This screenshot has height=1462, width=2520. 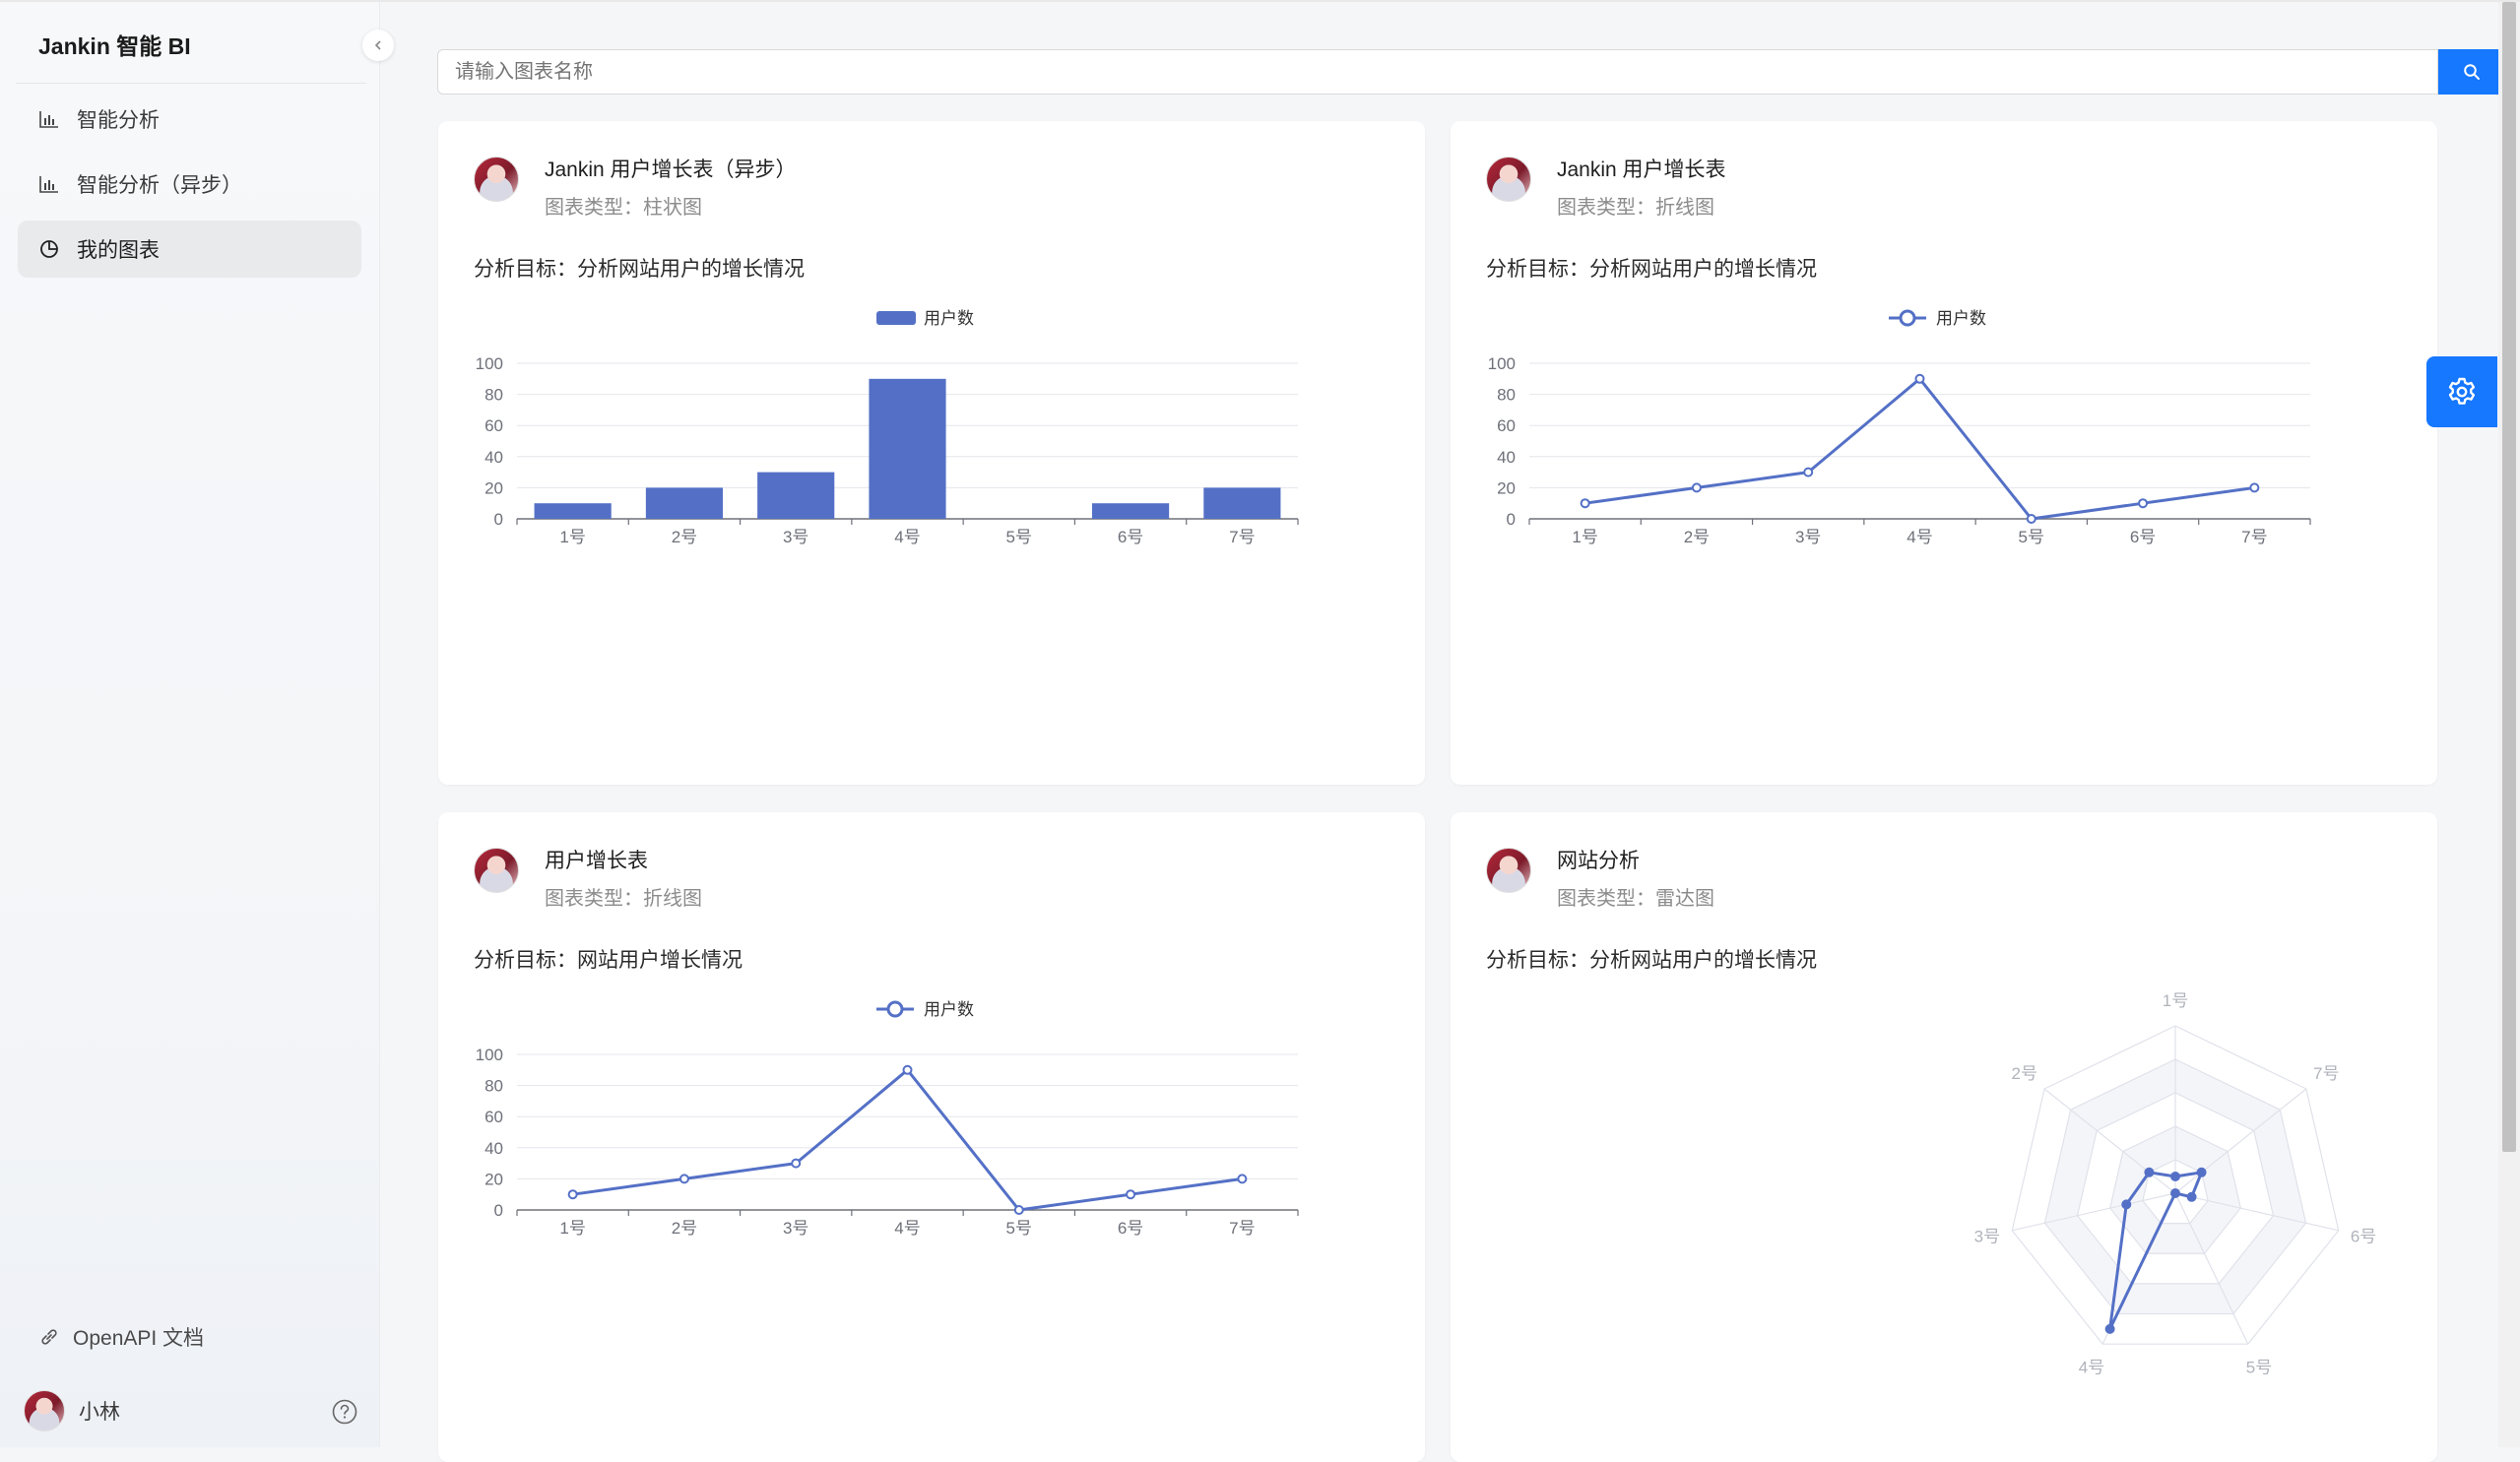 I want to click on search-button, so click(x=2471, y=72).